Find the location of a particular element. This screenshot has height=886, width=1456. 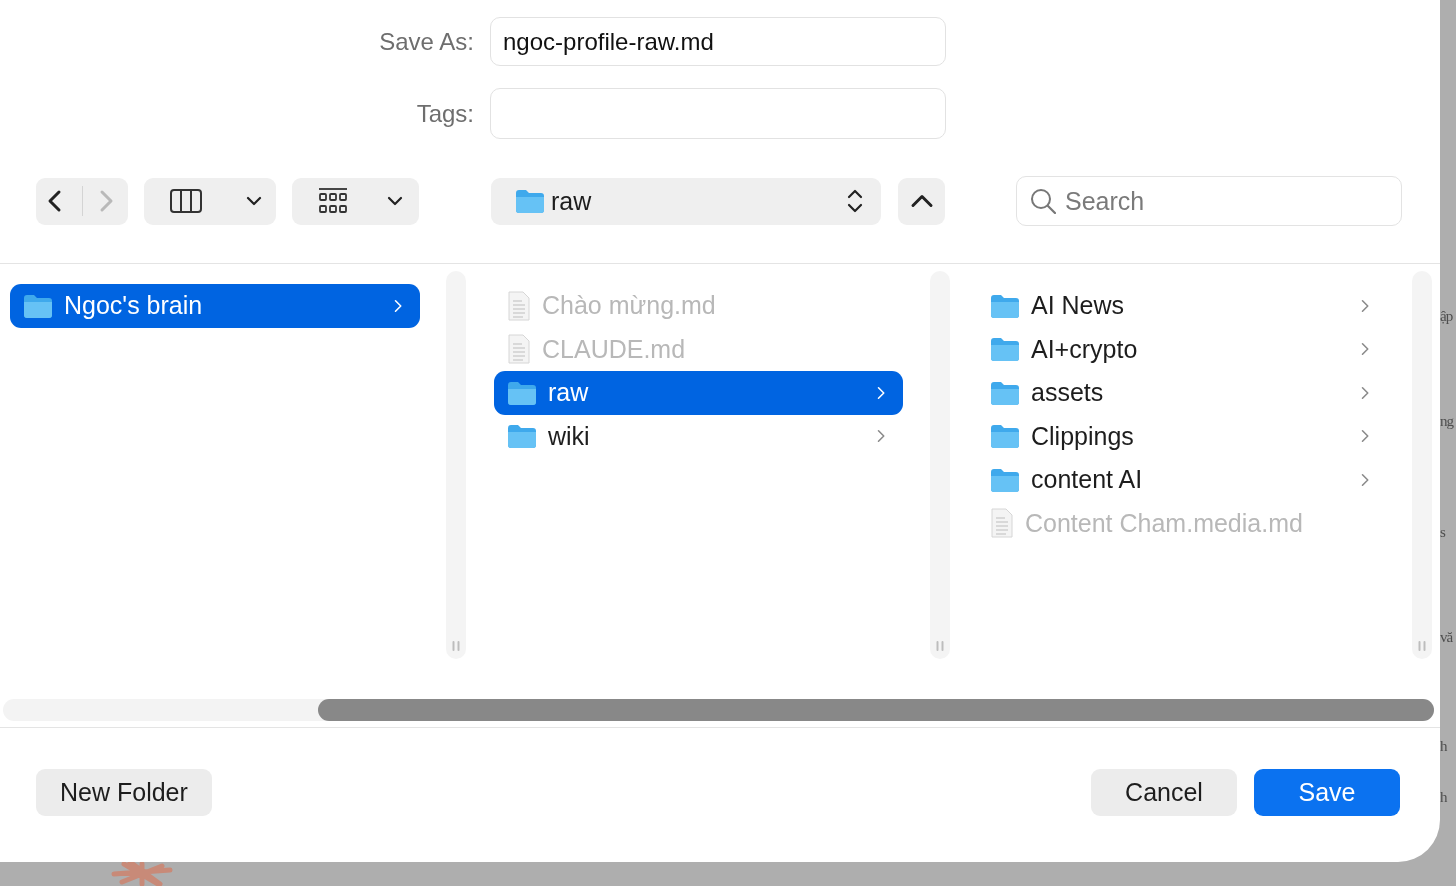

file-name-field: ngoc-profile-raw.md is located at coordinates (718, 41).